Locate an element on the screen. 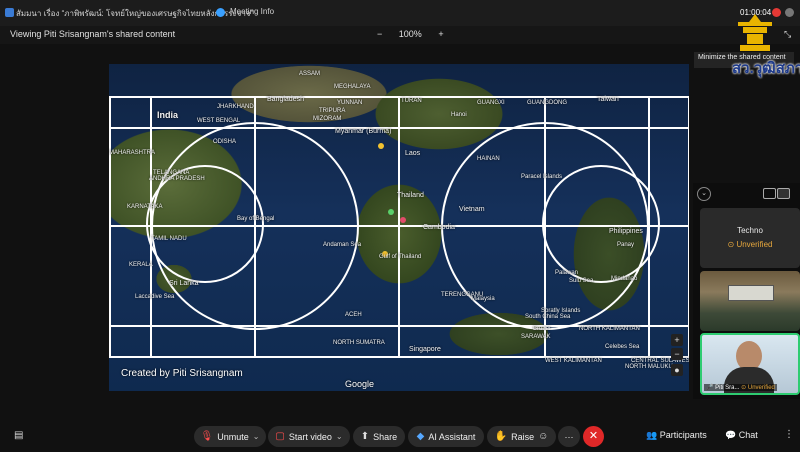  map-label: India is located at coordinates (168, 115).